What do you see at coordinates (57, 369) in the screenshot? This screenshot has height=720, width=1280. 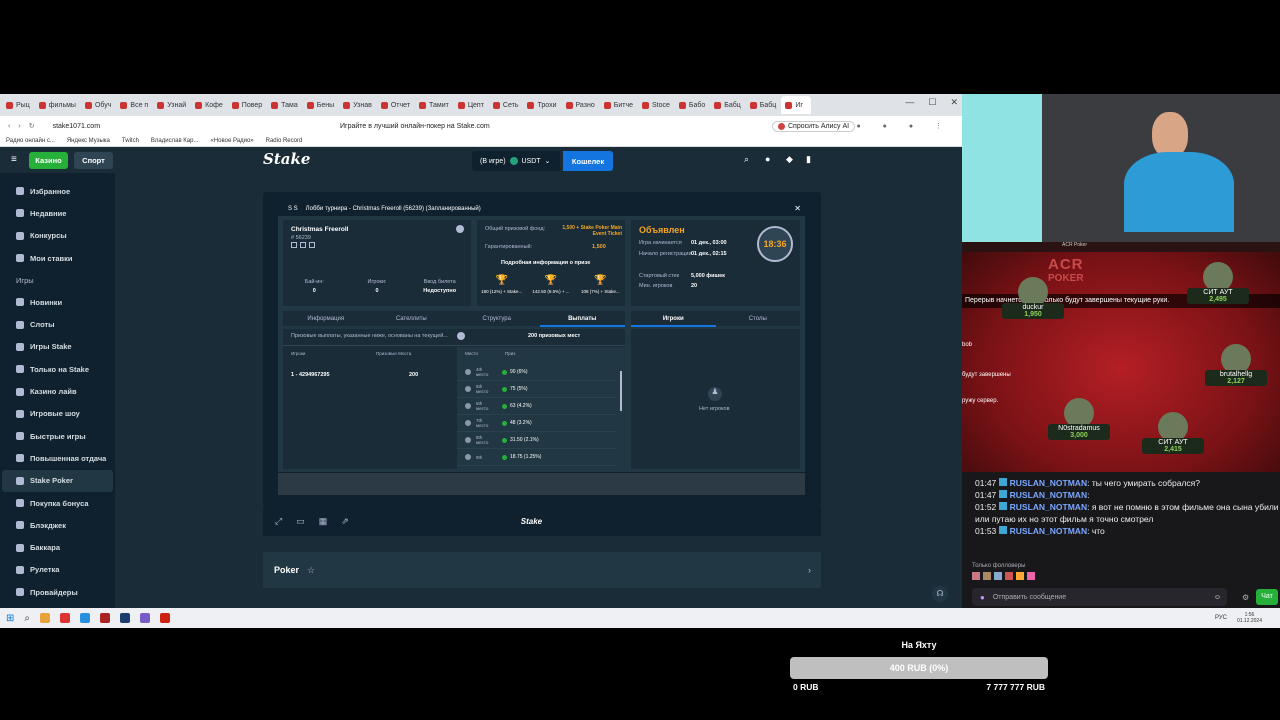 I see `sidebar-item: Только на Stake` at bounding box center [57, 369].